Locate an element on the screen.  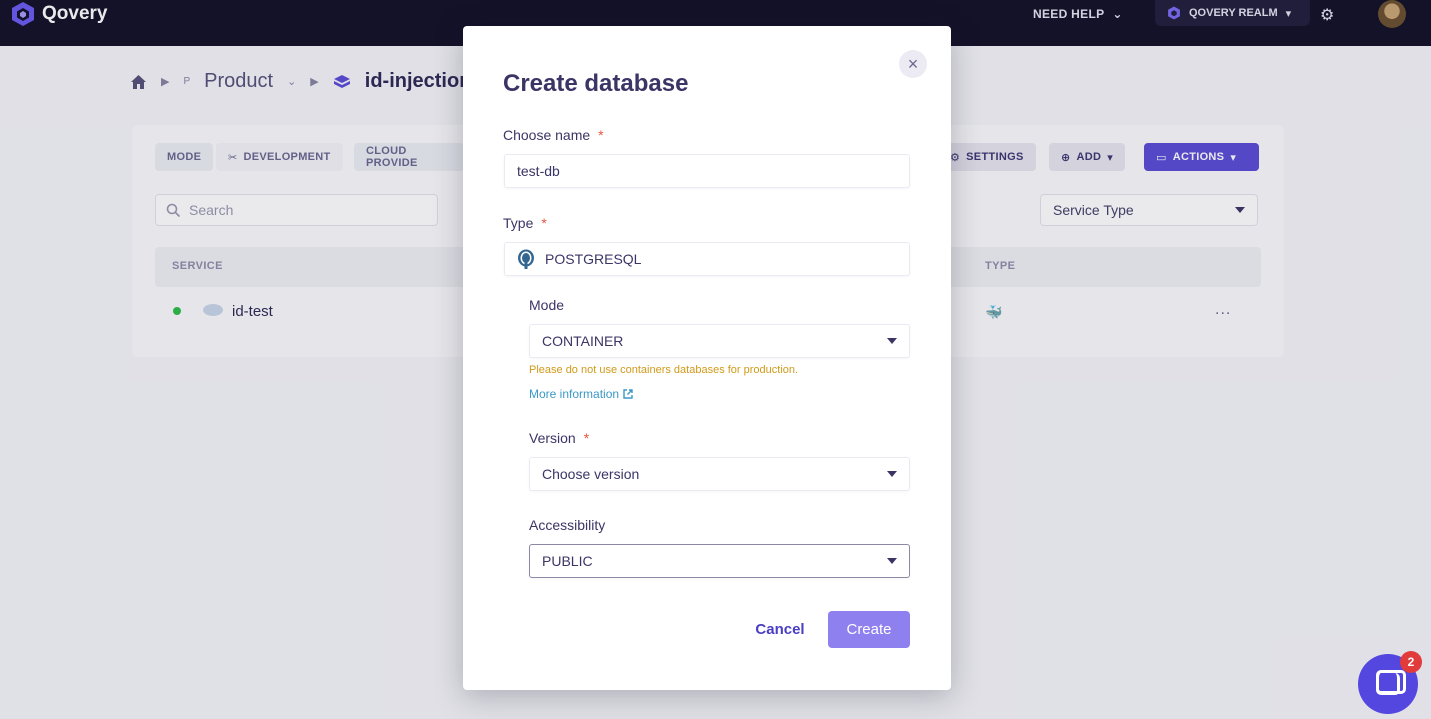
version-label: Version * is located at coordinates (559, 438).